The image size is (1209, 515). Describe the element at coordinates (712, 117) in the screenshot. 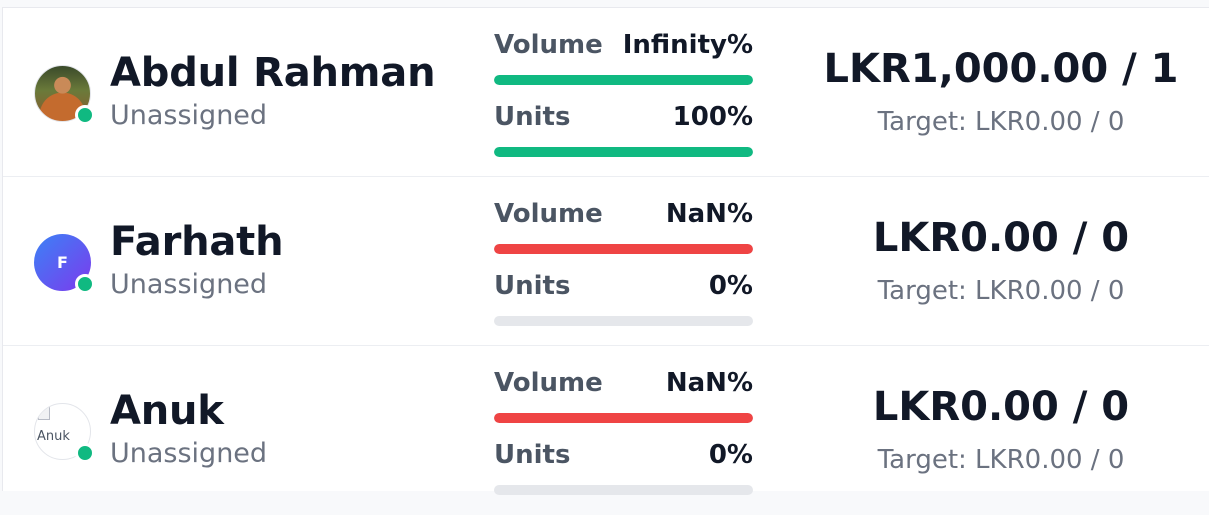

I see `units-percent: 100%` at that location.